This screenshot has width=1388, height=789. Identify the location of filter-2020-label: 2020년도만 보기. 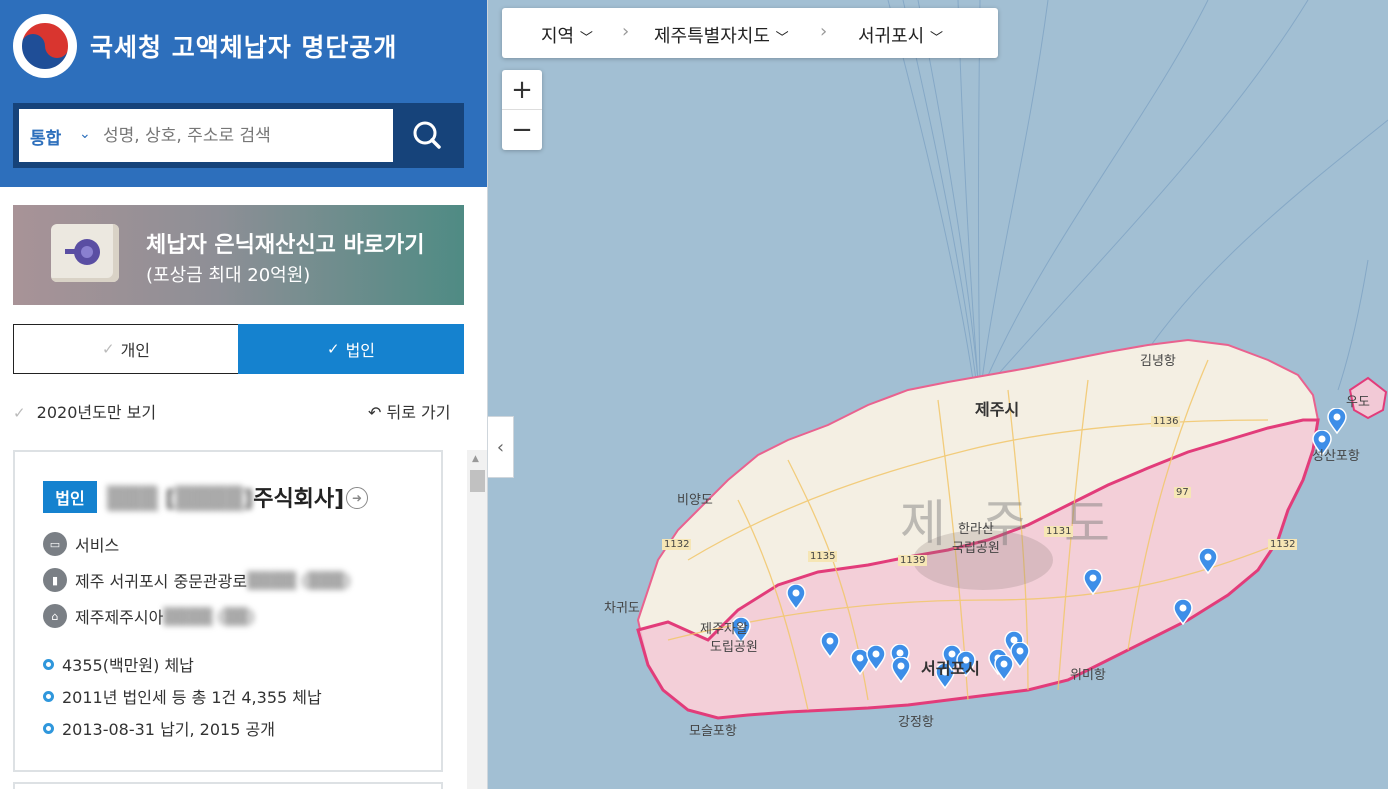
(96, 412).